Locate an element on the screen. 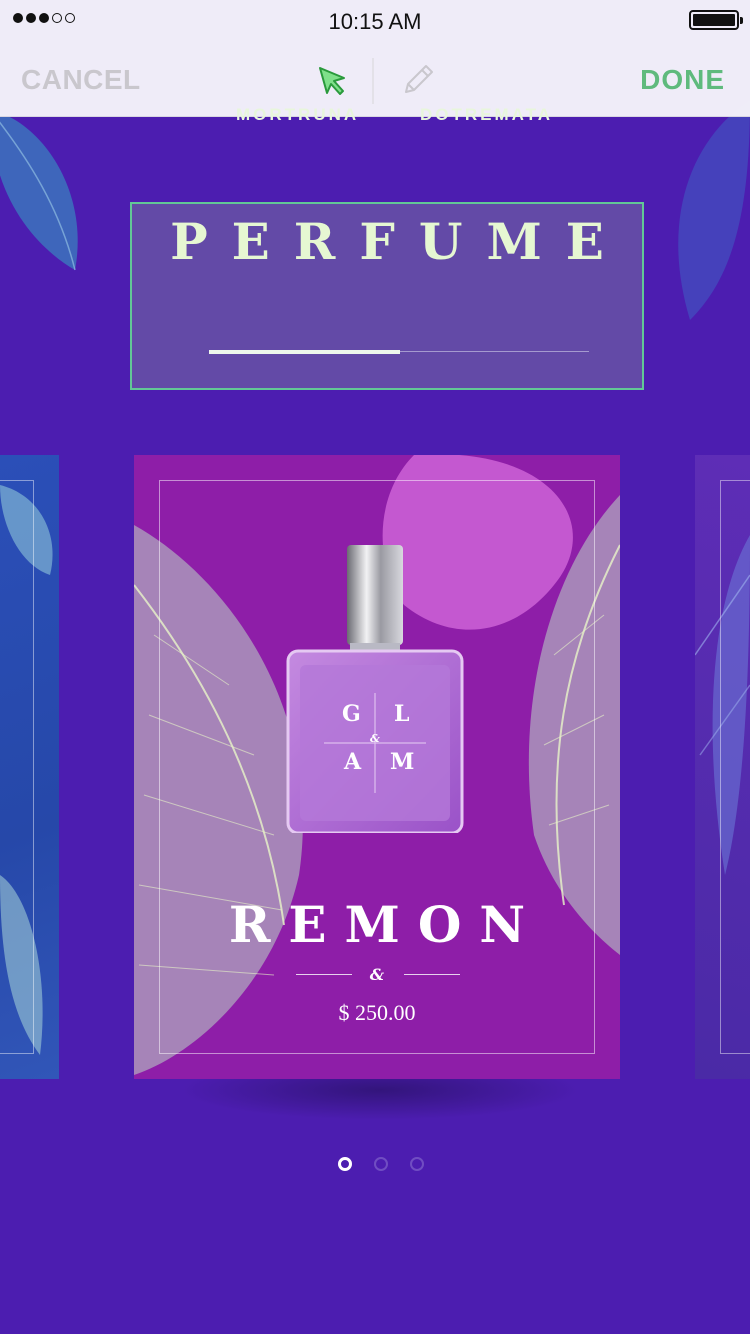 Image resolution: width=750 pixels, height=1334 pixels. tab-active-indicator is located at coordinates (304, 352).